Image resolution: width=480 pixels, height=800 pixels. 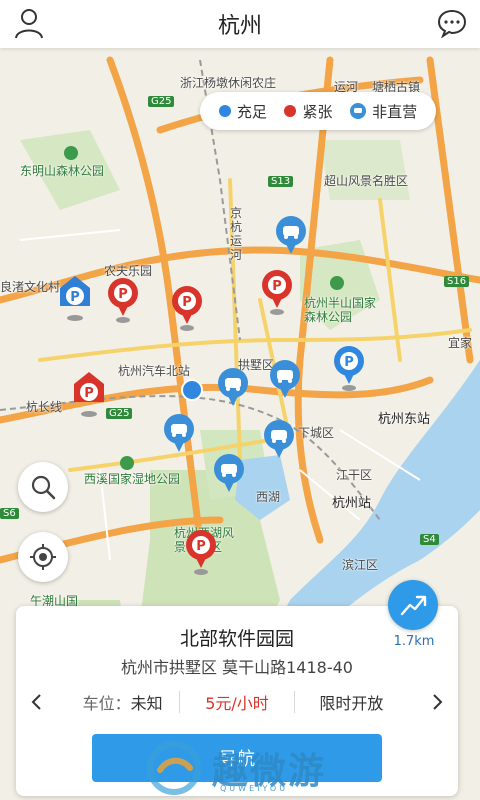 I want to click on legend-item-tight: 紧张, so click(x=308, y=111).